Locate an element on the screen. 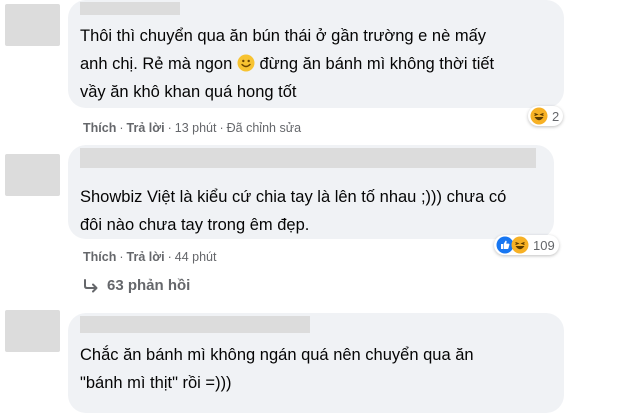 The width and height of the screenshot is (620, 413). comment-text-line: vầy ăn khô khan quá hong tốt is located at coordinates (188, 92).